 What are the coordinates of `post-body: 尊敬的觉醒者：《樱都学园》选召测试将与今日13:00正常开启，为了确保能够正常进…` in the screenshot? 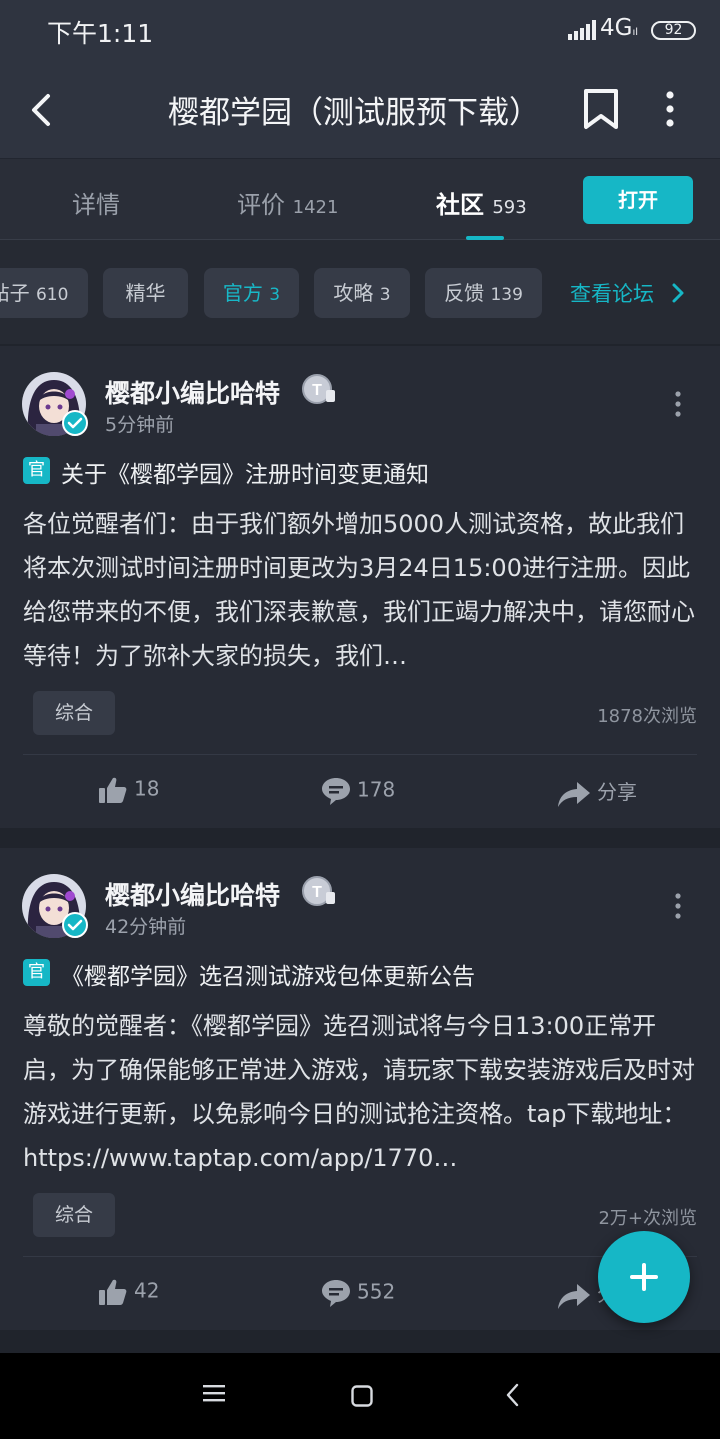 It's located at (360, 1092).